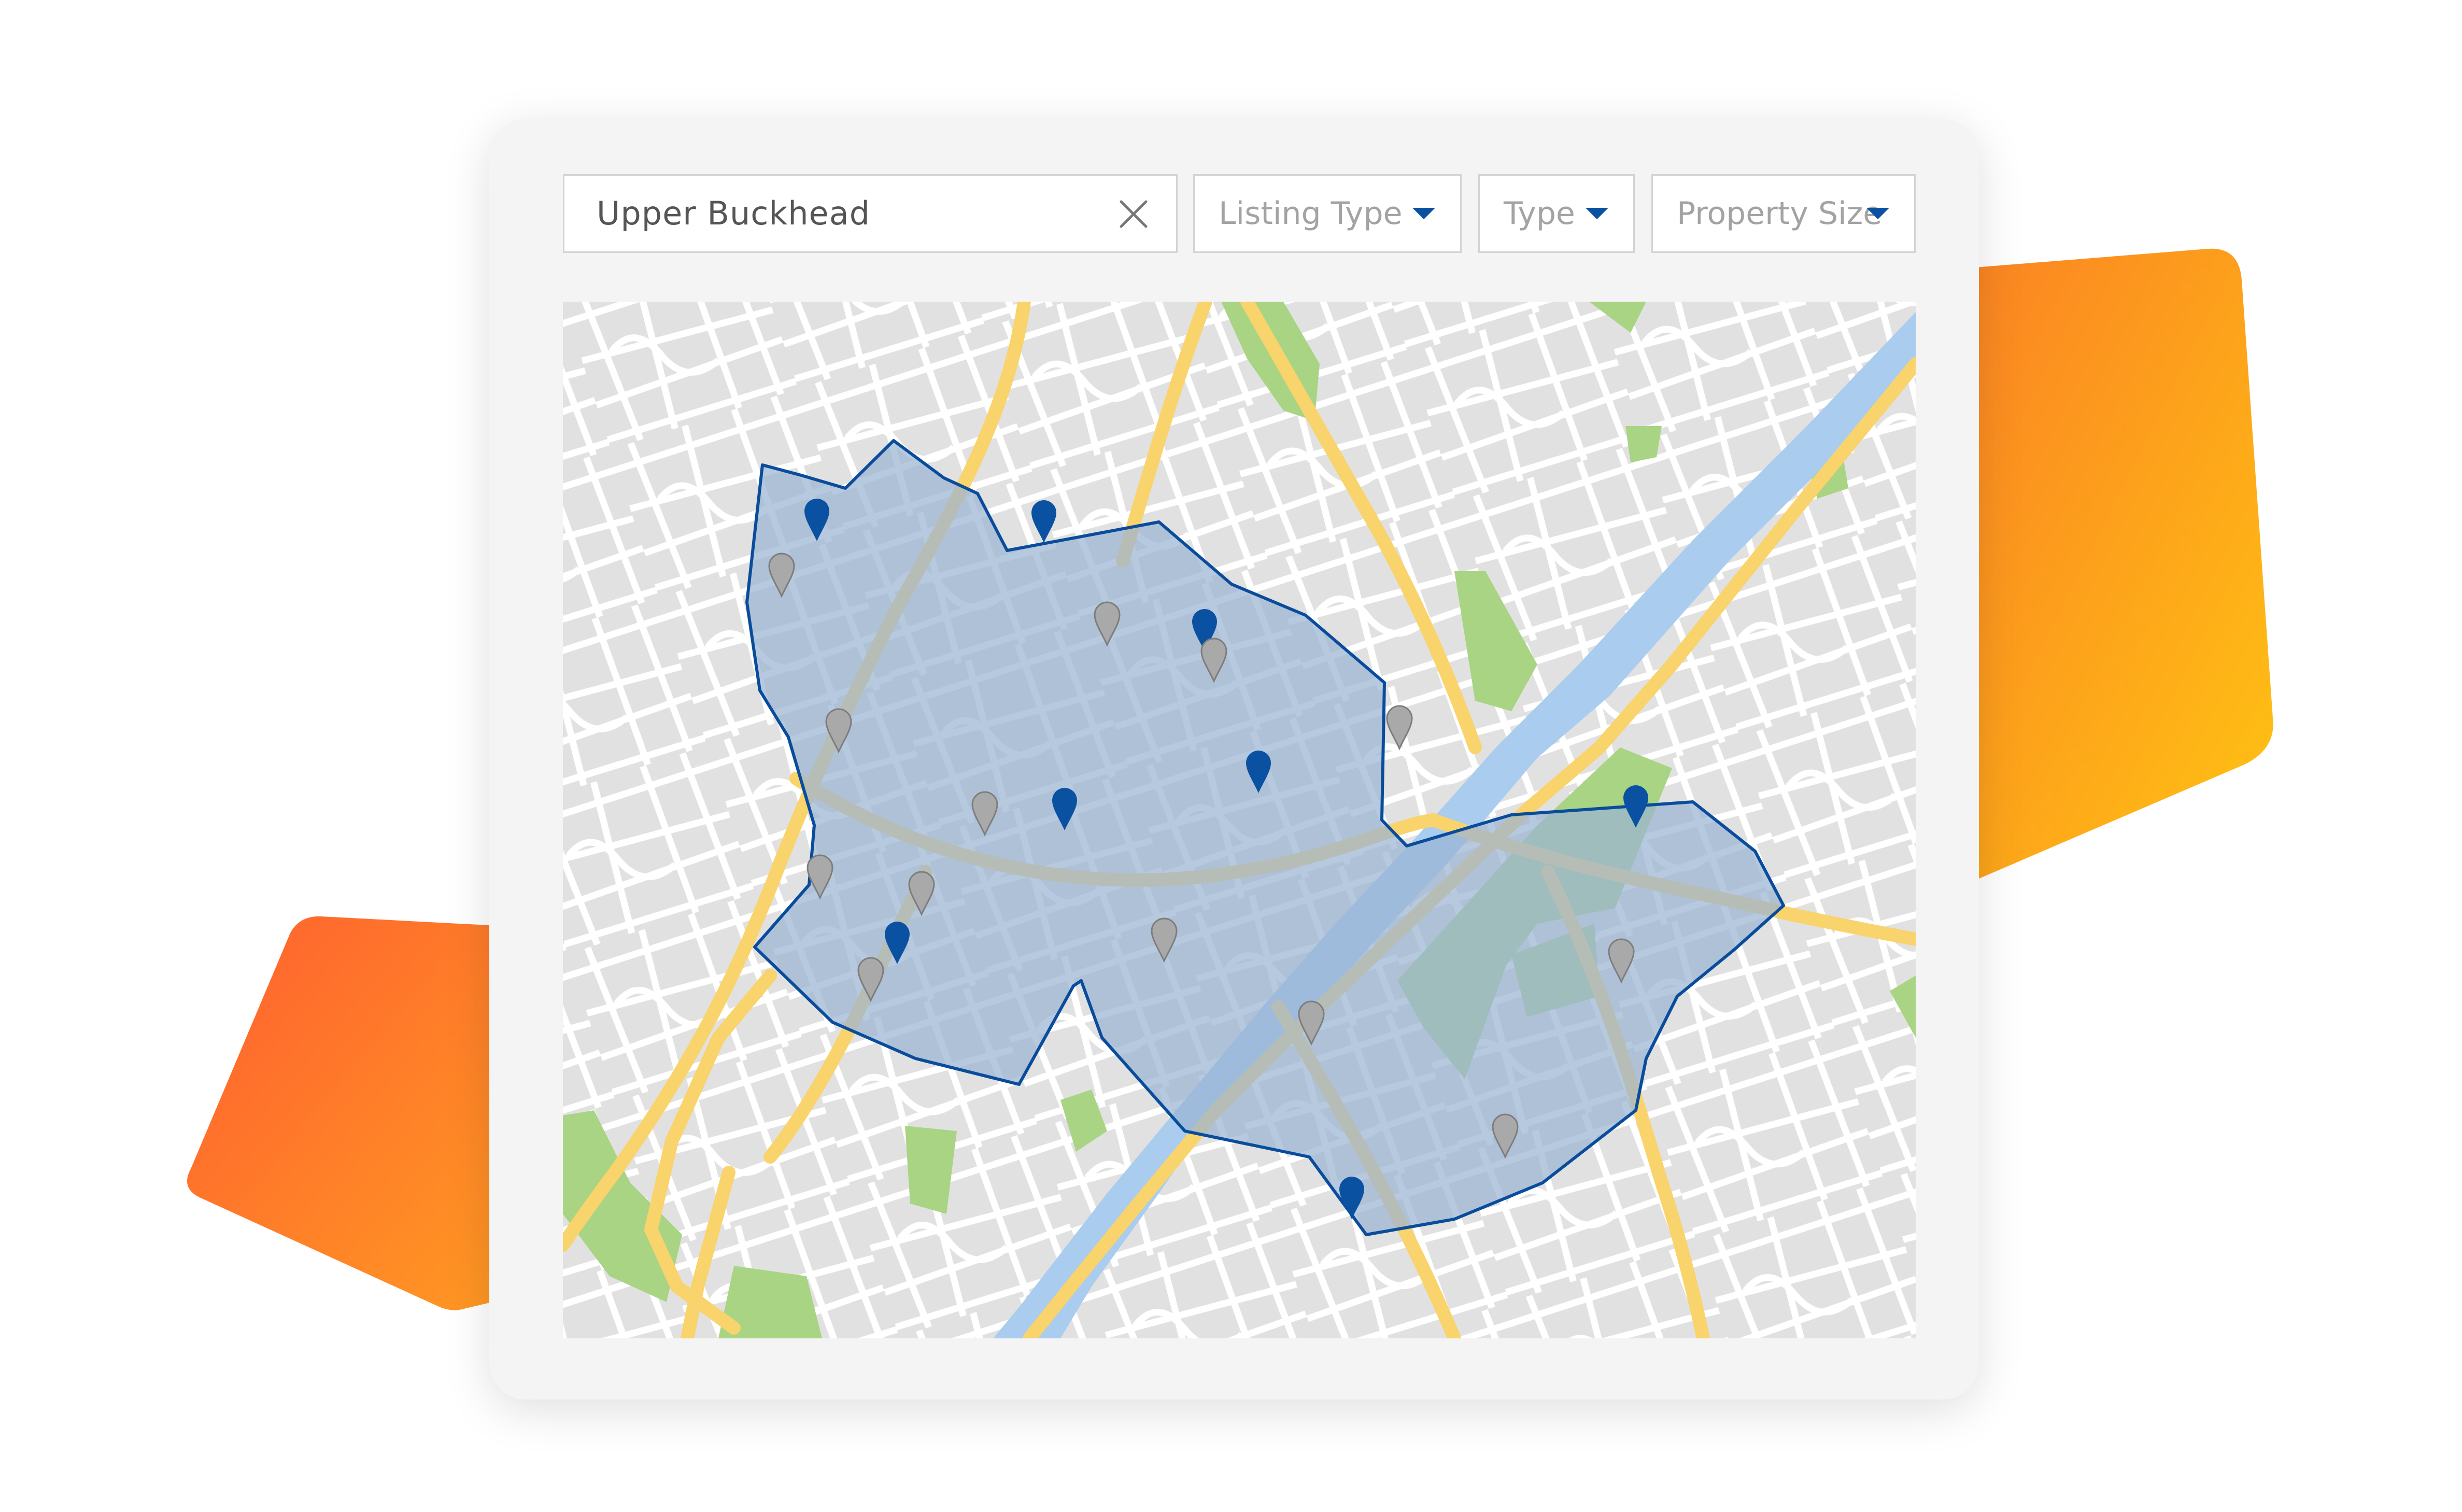 This screenshot has width=2462, height=1512. Describe the element at coordinates (353, 1113) in the screenshot. I see `decorative-shape-left` at that location.